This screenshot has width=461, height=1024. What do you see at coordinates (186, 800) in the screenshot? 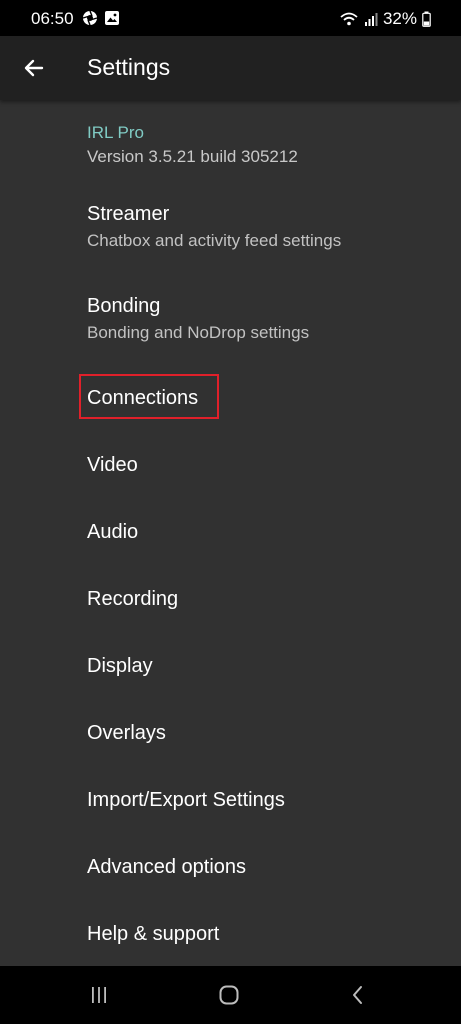
I see `pref-title: Import/Export Settings` at bounding box center [186, 800].